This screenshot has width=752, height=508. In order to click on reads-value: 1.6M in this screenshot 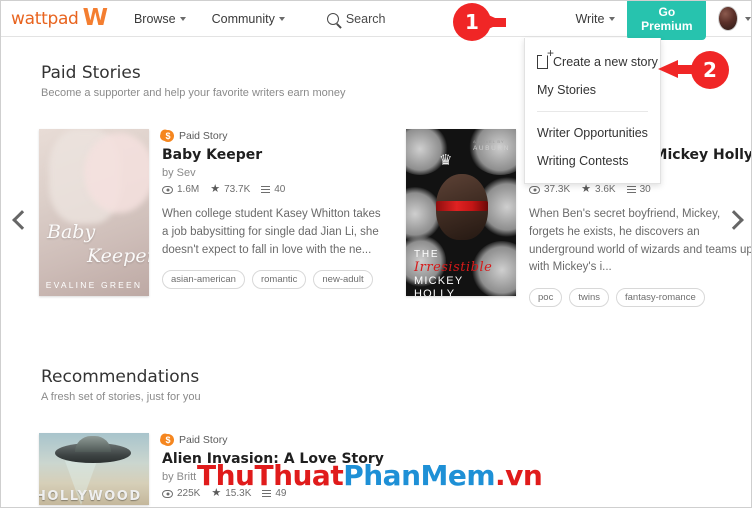, I will do `click(188, 189)`.